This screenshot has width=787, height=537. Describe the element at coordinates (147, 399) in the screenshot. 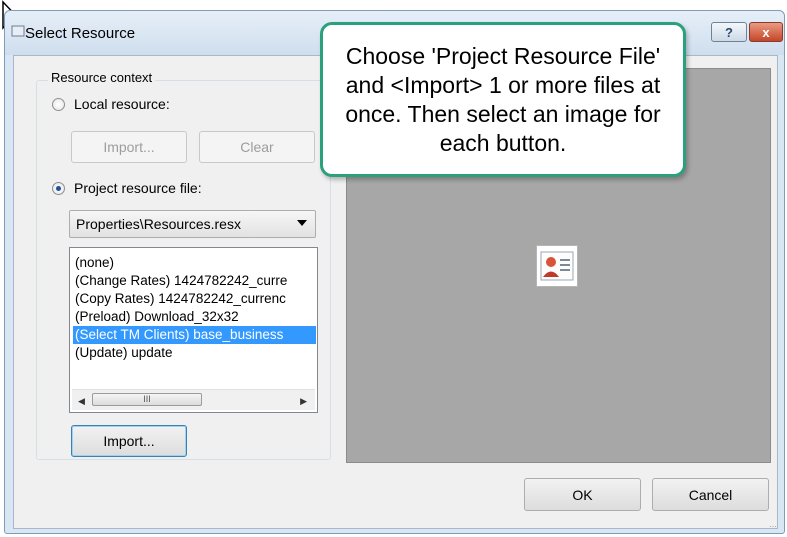

I see `scrollbar-thumb: III` at that location.